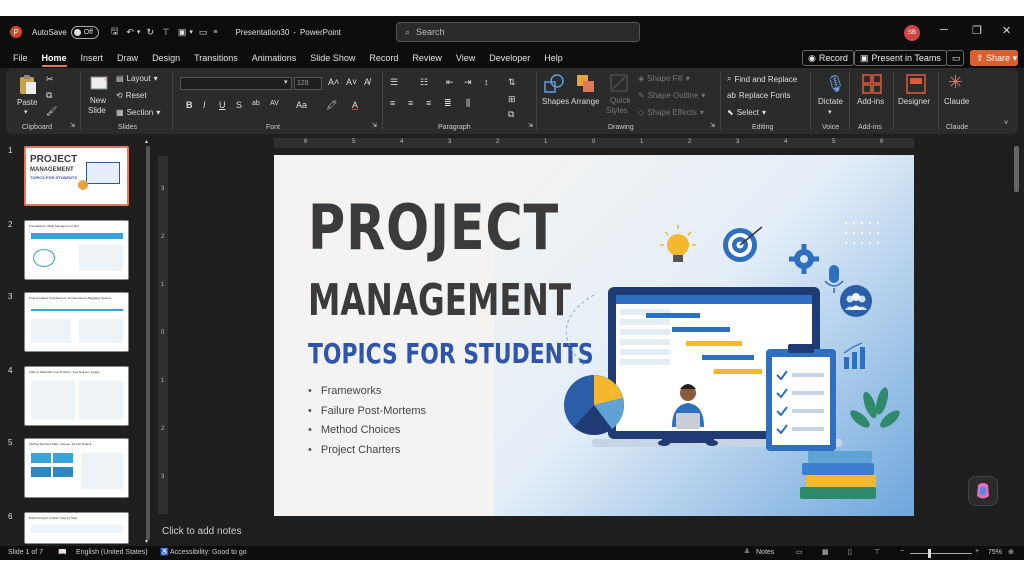 This screenshot has height=576, width=1024. What do you see at coordinates (239, 105) in the screenshot?
I see `strikethrough-icon: S` at bounding box center [239, 105].